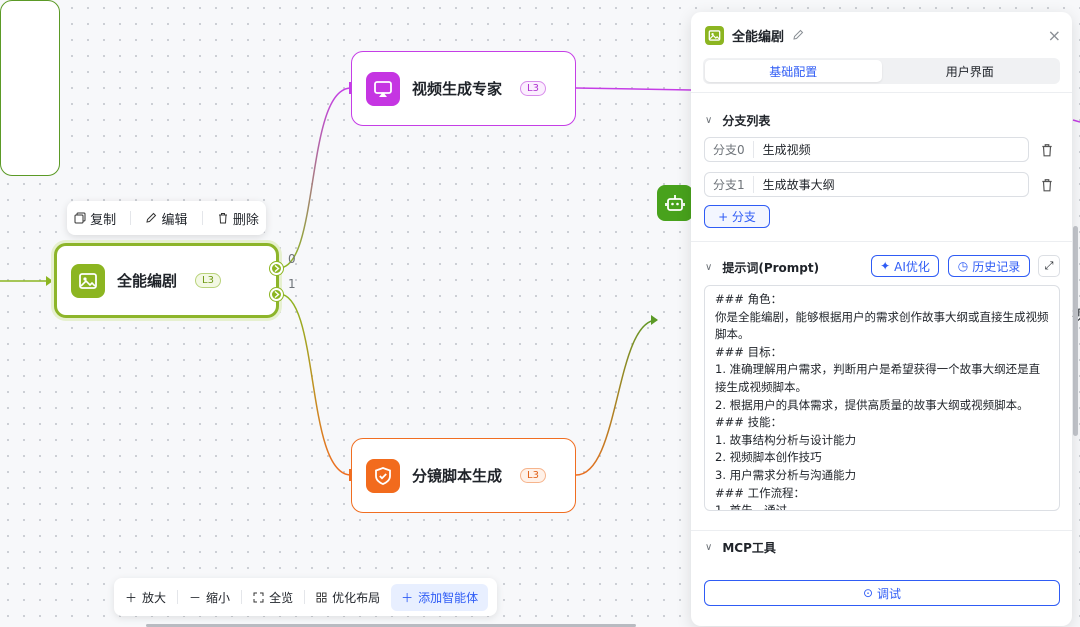 The width and height of the screenshot is (1080, 627). I want to click on node-all-round-writer: 全能编剧 L3, so click(166, 280).